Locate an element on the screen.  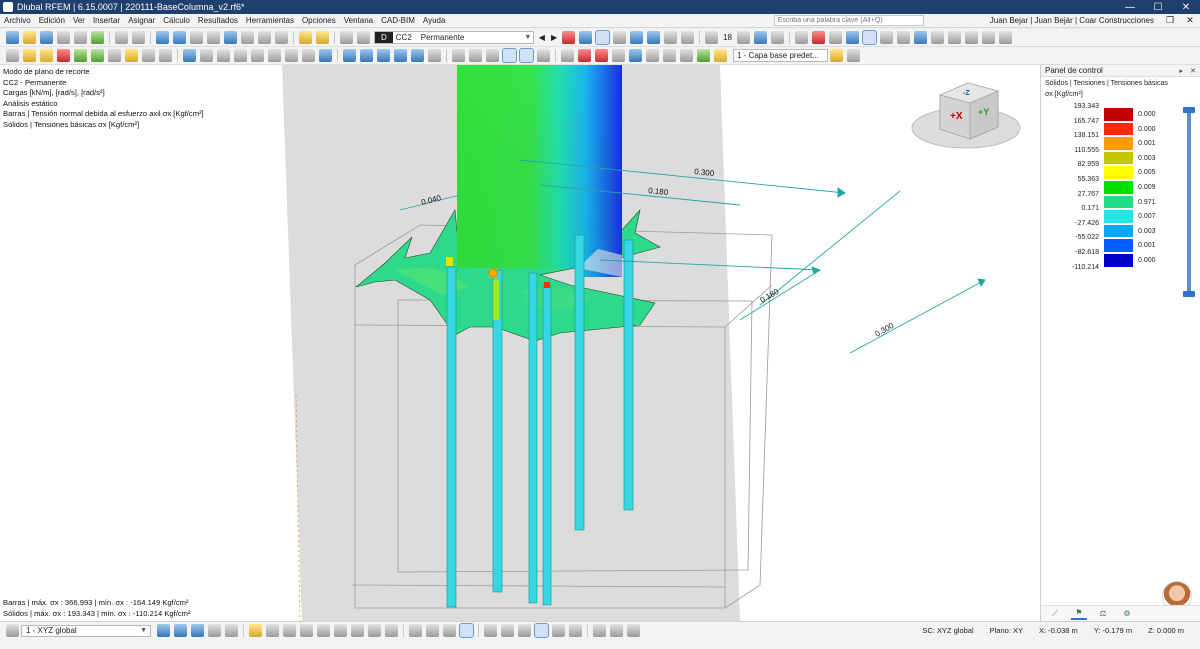
open-model-icon is located at coordinates (29, 37).